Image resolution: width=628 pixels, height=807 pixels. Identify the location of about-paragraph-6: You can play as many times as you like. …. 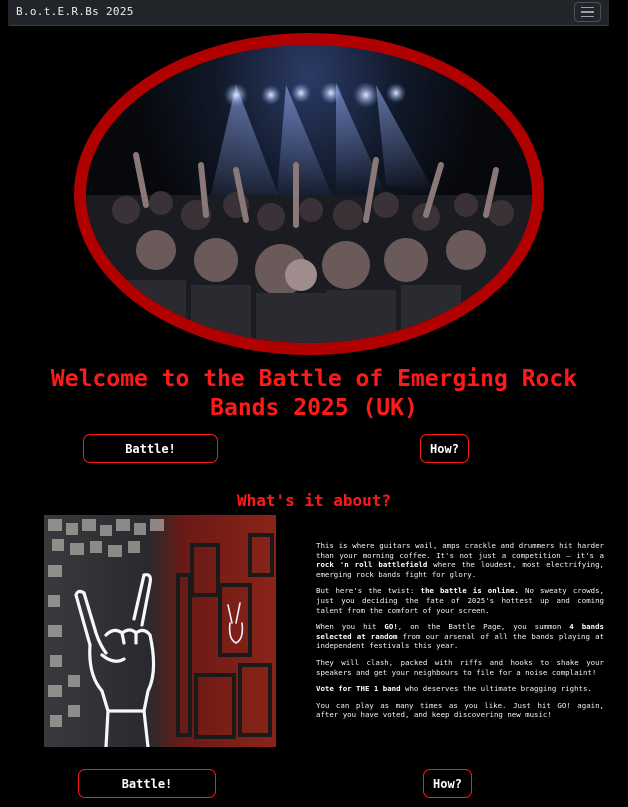
(460, 710).